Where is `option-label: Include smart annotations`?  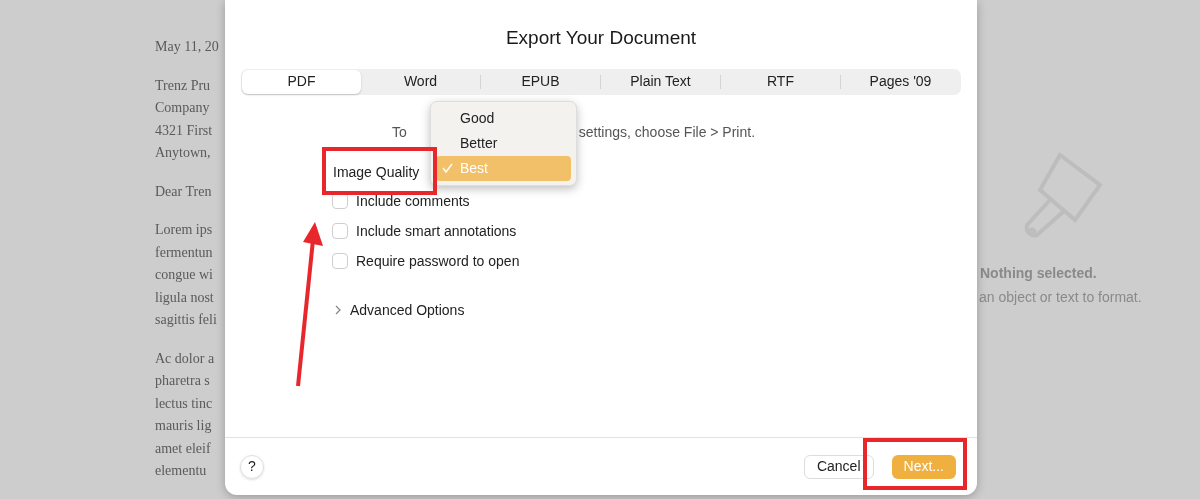 option-label: Include smart annotations is located at coordinates (436, 231).